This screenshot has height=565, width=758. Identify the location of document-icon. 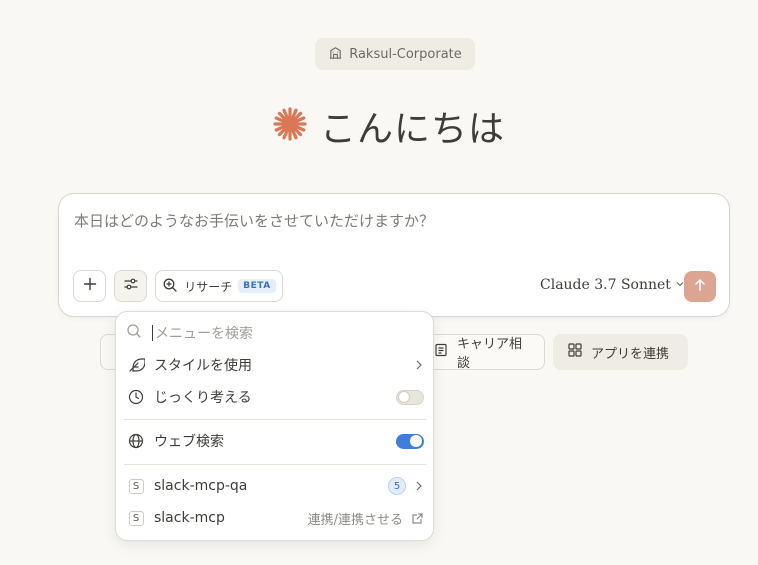
(441, 352).